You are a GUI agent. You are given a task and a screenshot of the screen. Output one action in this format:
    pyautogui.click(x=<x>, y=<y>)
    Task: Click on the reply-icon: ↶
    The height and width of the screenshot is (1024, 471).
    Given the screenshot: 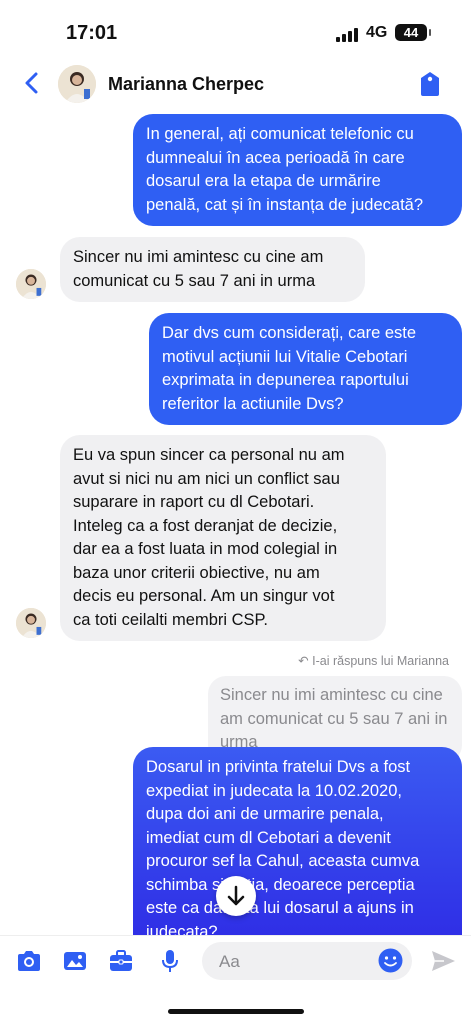 What is the action you would take?
    pyautogui.click(x=303, y=661)
    